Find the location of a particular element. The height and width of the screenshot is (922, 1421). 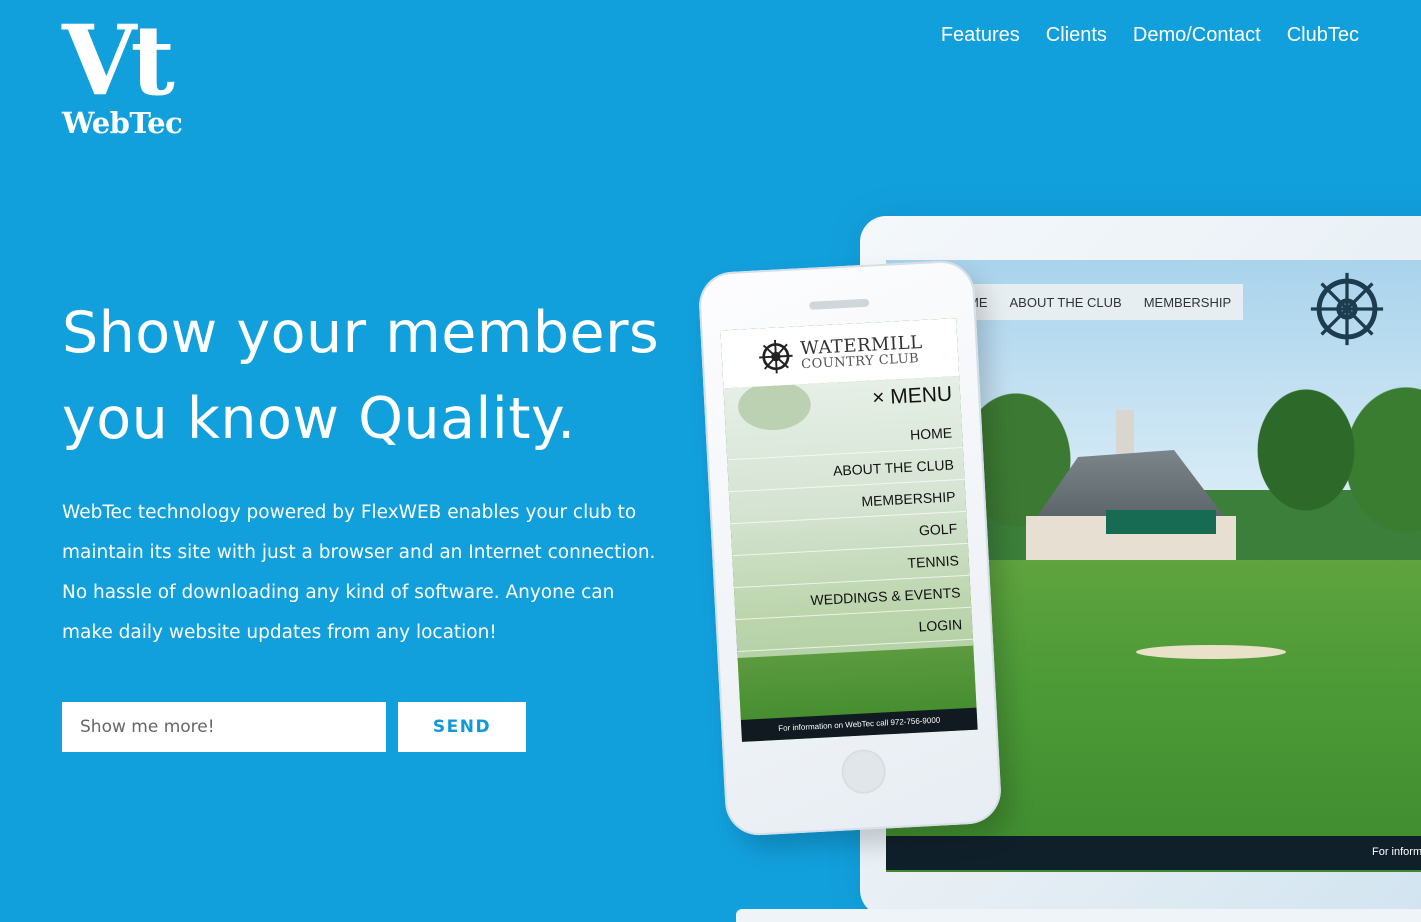

nav-link-demo-contact: Demo/Contact is located at coordinates (1197, 35).